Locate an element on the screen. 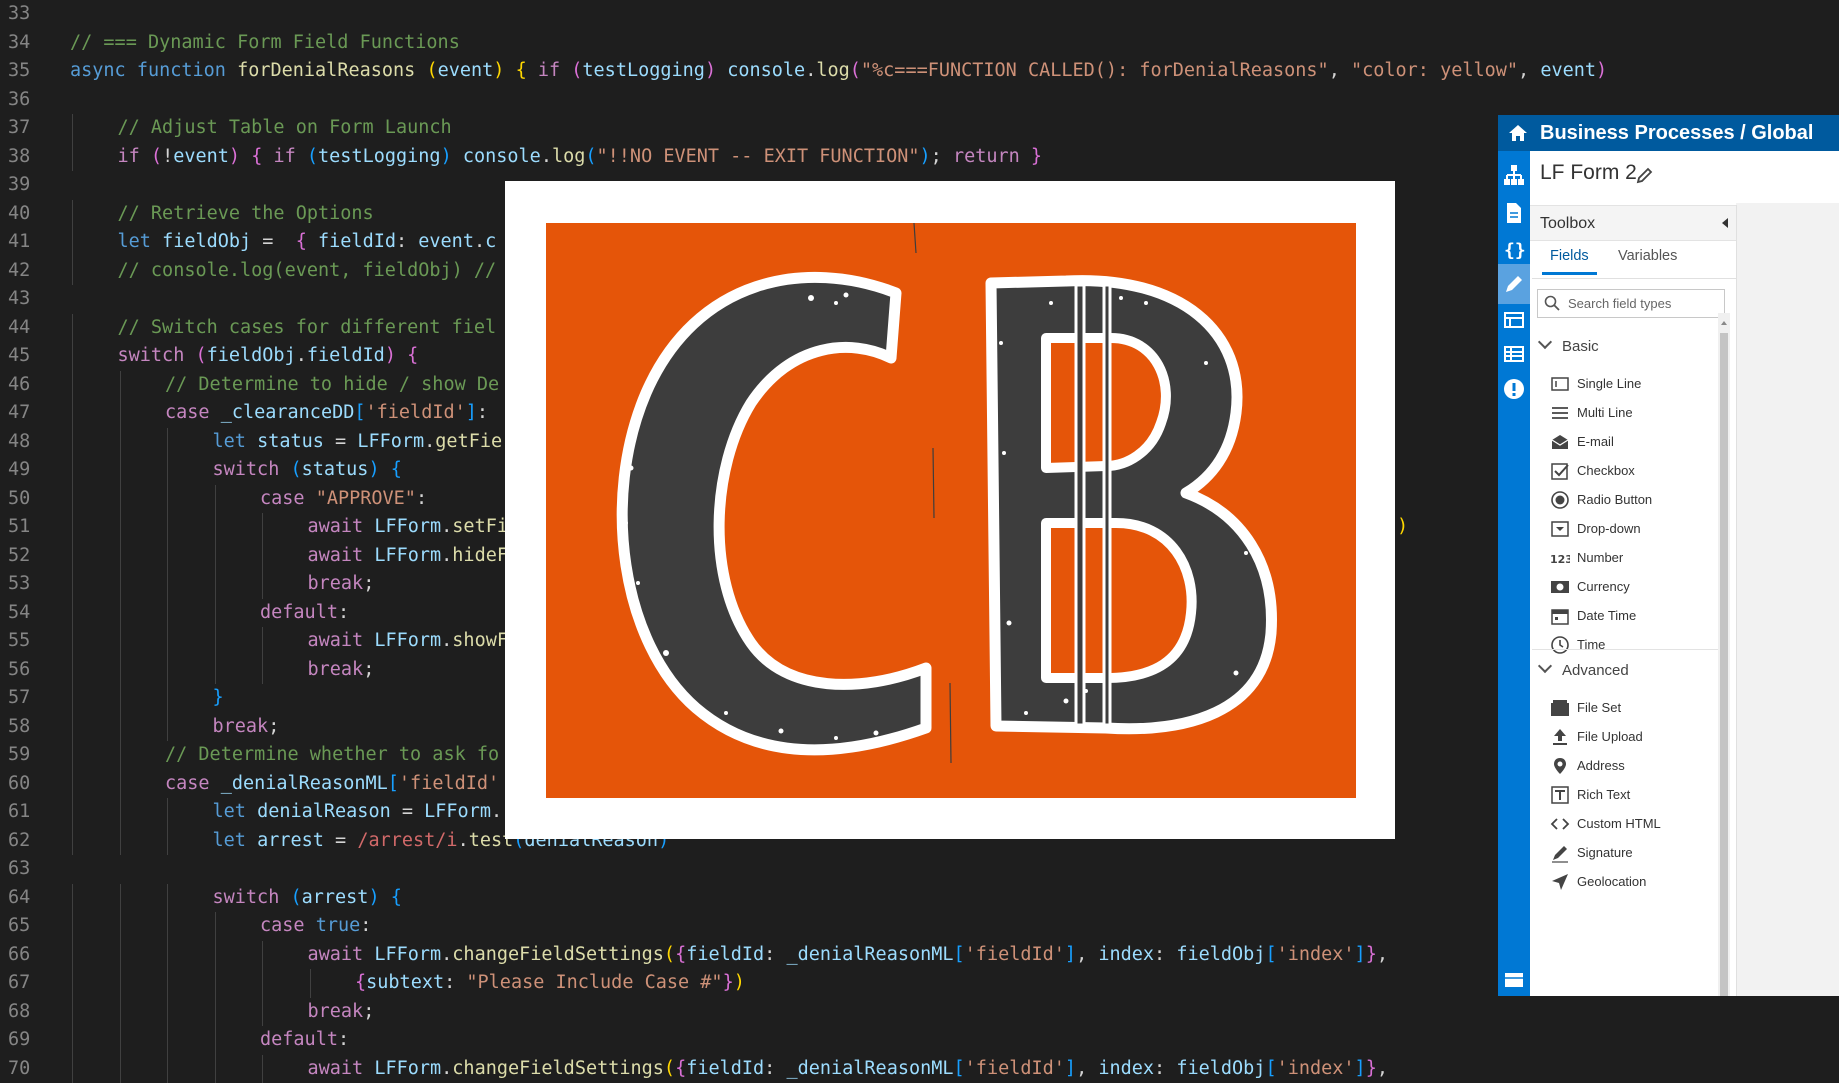 The width and height of the screenshot is (1839, 1083). code-line: // Retrieve the Options is located at coordinates (246, 214).